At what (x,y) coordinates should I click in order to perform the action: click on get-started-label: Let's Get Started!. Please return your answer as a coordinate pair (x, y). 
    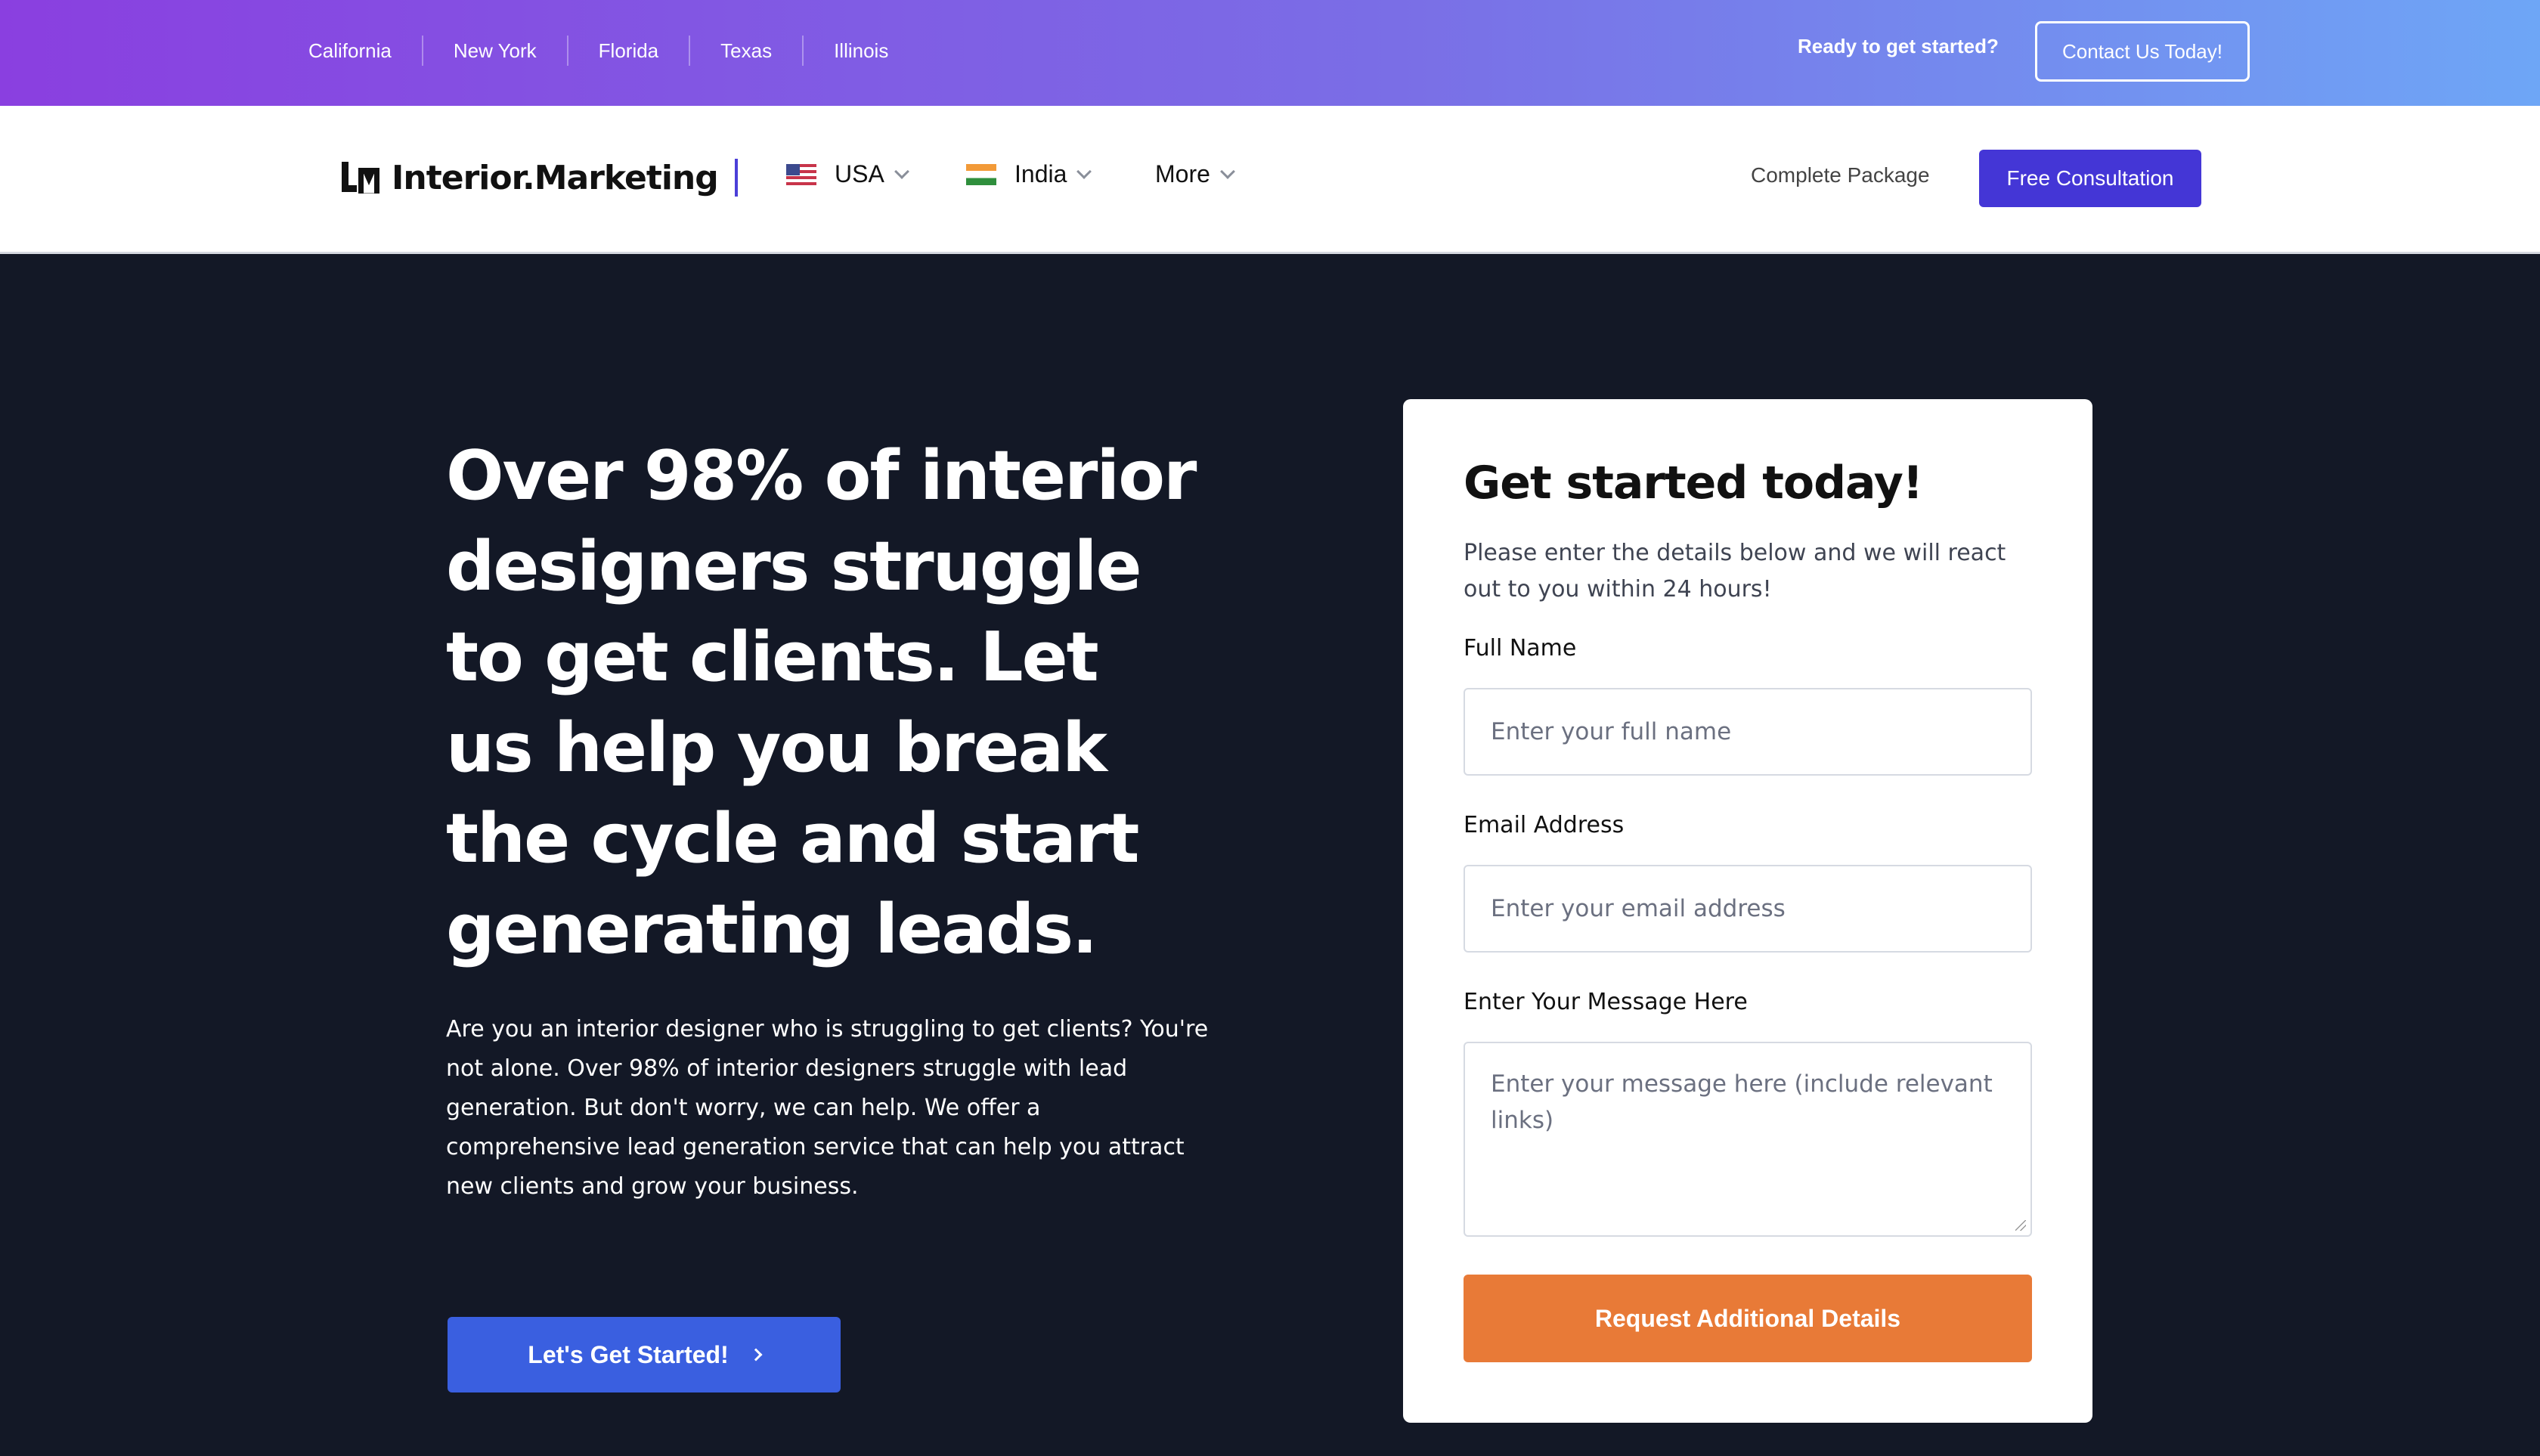
    Looking at the image, I should click on (628, 1354).